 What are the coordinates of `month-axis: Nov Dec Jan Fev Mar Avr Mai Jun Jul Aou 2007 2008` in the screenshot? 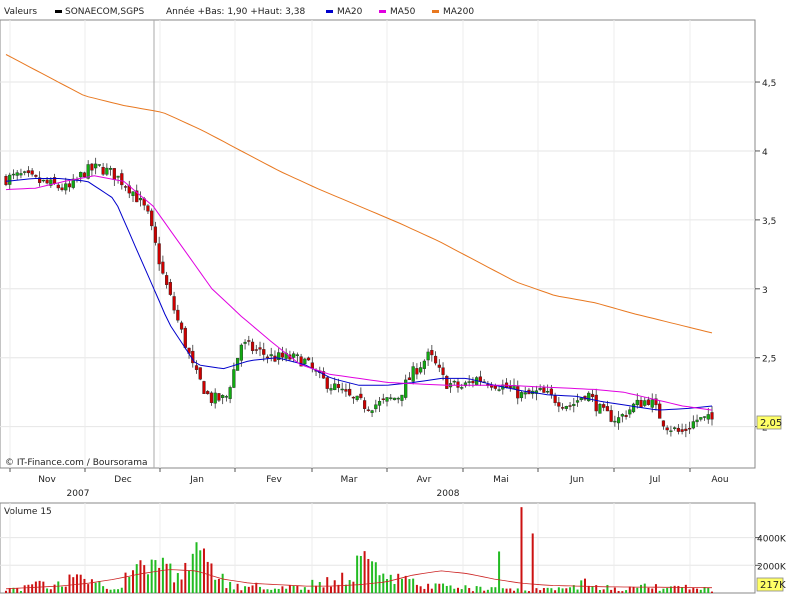 It's located at (369, 483).